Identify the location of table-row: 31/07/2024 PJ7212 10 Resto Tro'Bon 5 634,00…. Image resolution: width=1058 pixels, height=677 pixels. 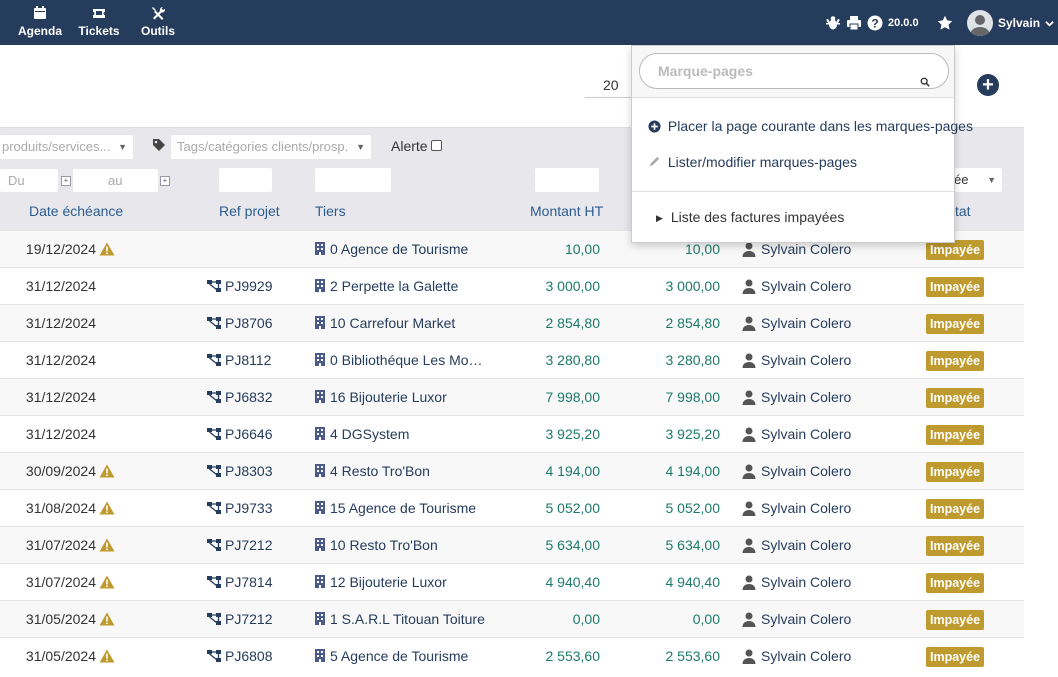
(512, 544).